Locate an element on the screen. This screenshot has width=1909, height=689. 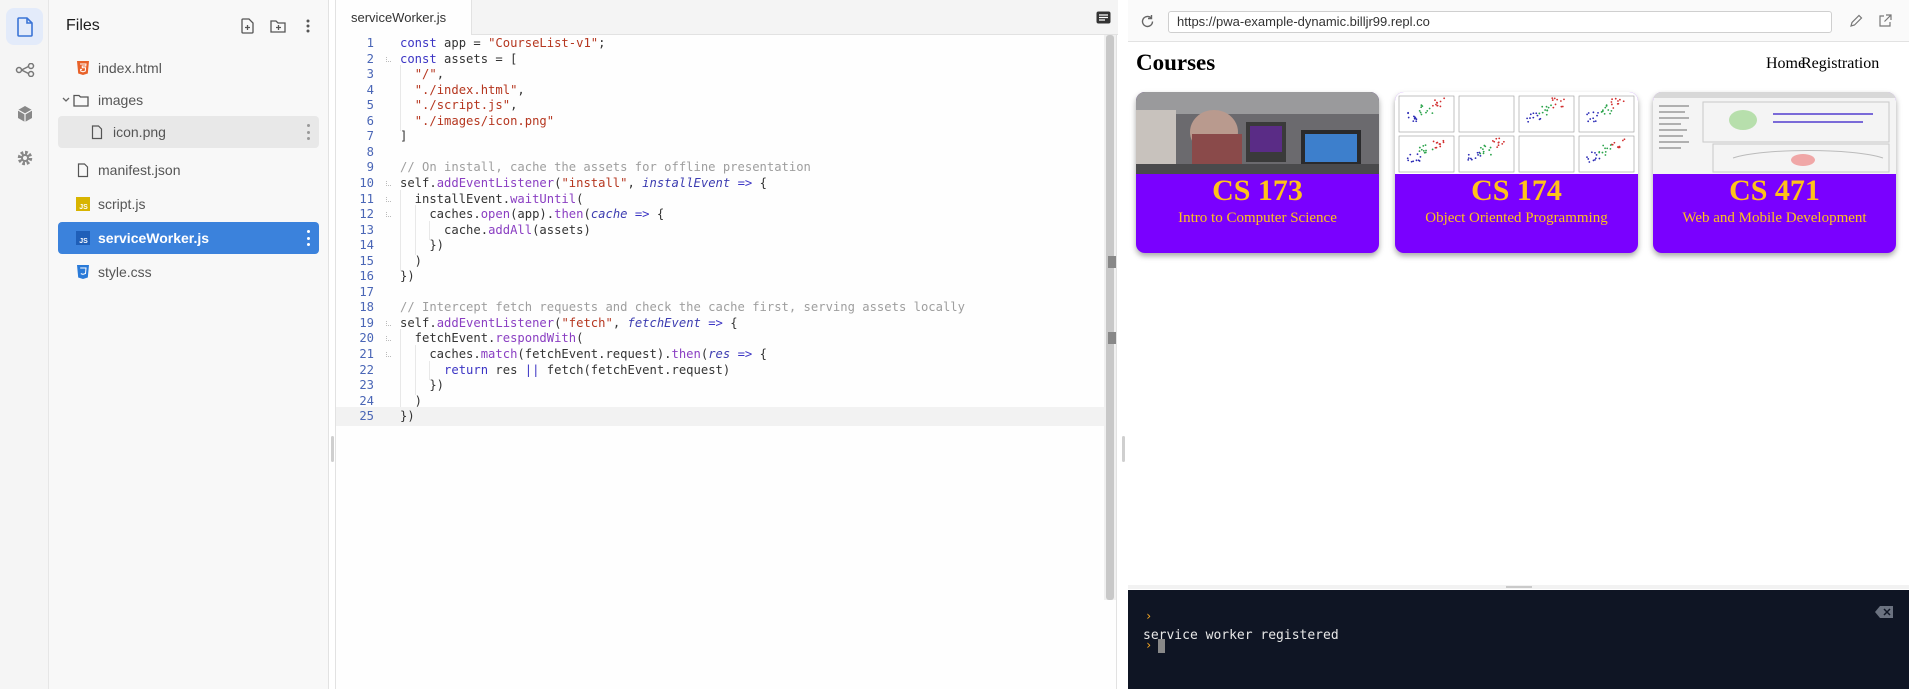
editor-menu-icon is located at coordinates (1103, 17).